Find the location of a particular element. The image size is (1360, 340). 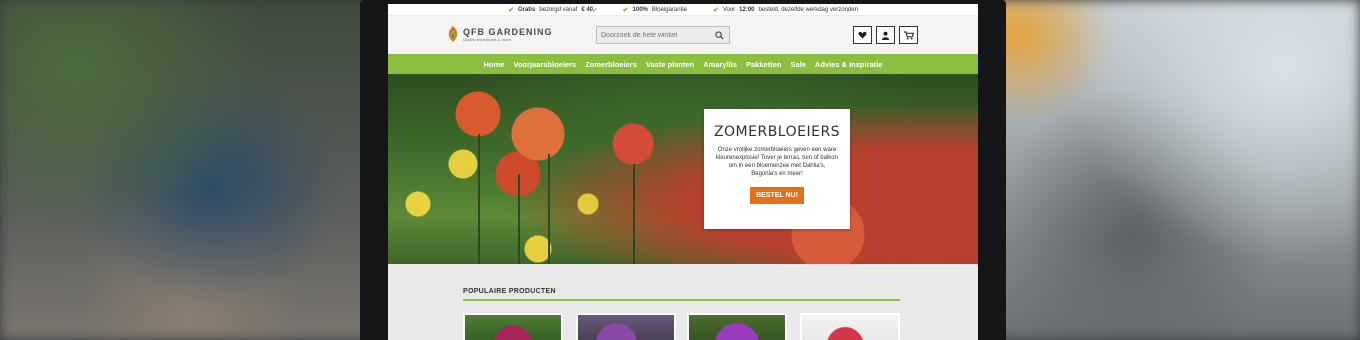

section-divider is located at coordinates (681, 300).